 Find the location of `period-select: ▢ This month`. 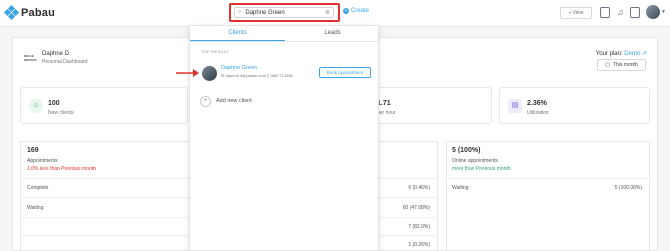

period-select: ▢ This month is located at coordinates (621, 65).